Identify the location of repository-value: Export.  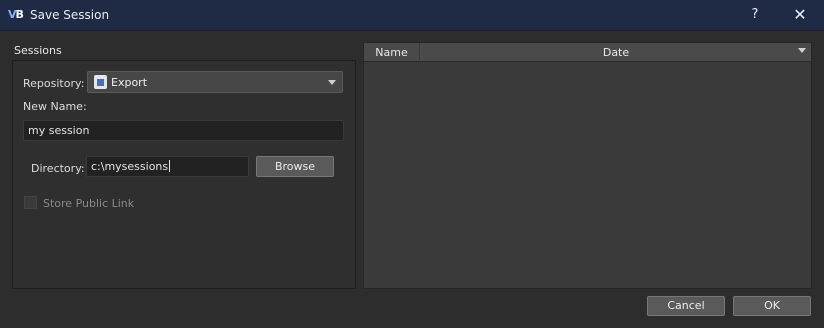
(129, 82).